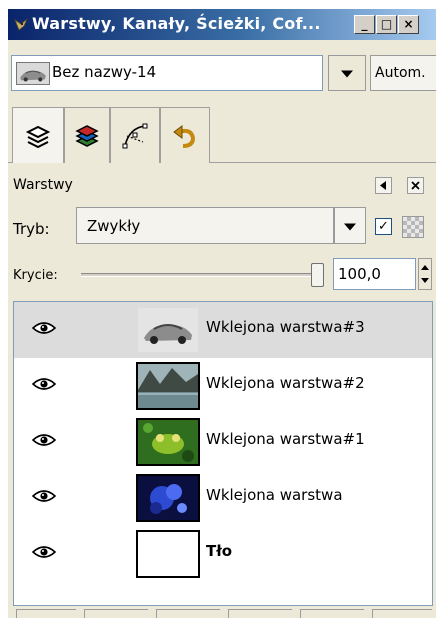 This screenshot has width=436, height=618. I want to click on layer-row: Wklejona warstwa#3, so click(223, 330).